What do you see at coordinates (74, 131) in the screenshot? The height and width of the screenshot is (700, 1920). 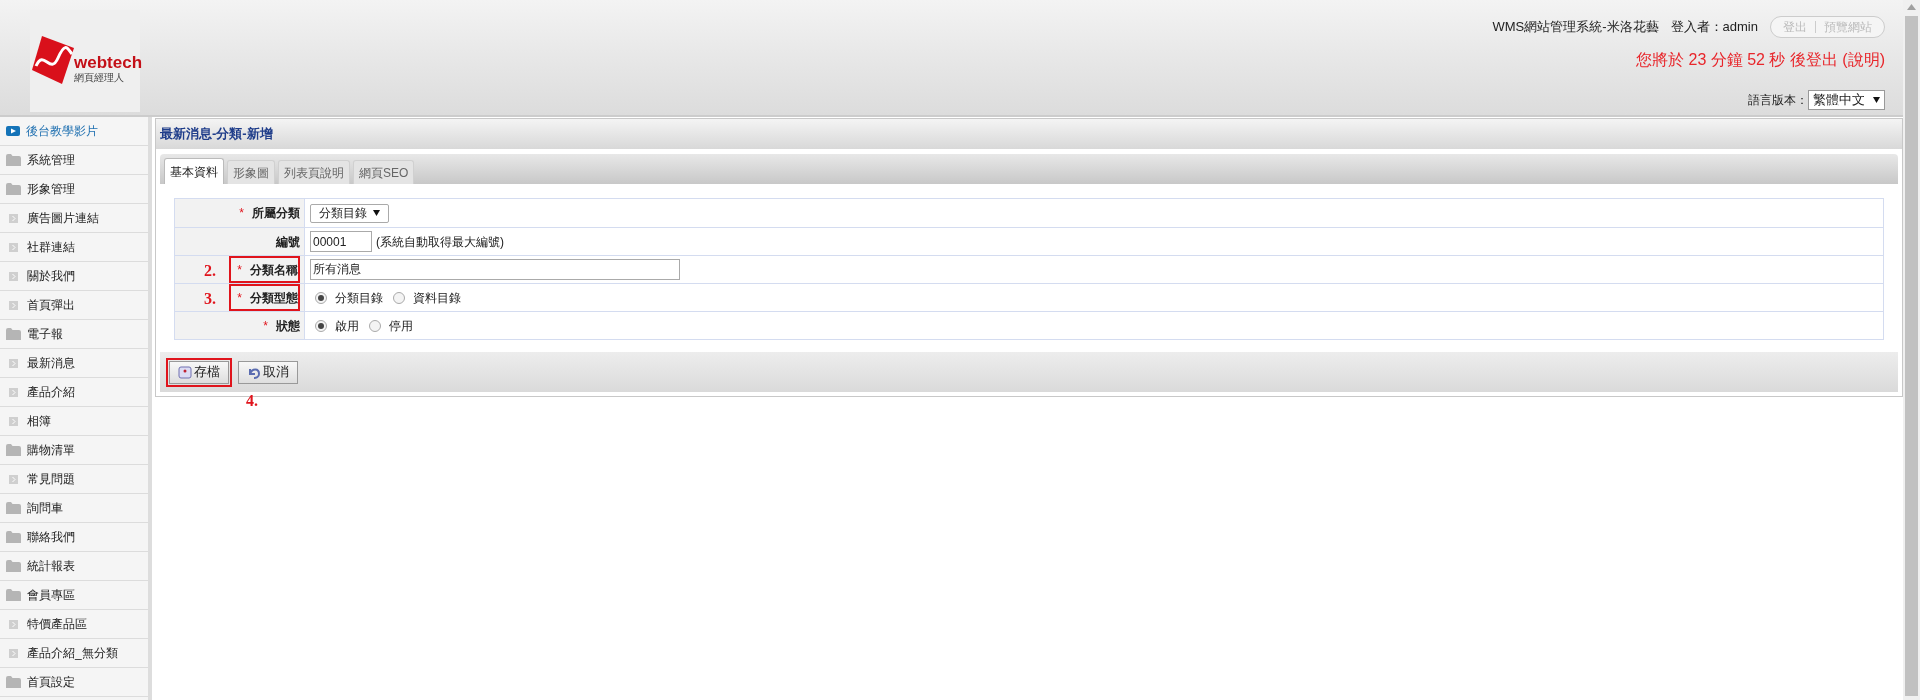 I see `sidebar-item: 後台教學影片` at bounding box center [74, 131].